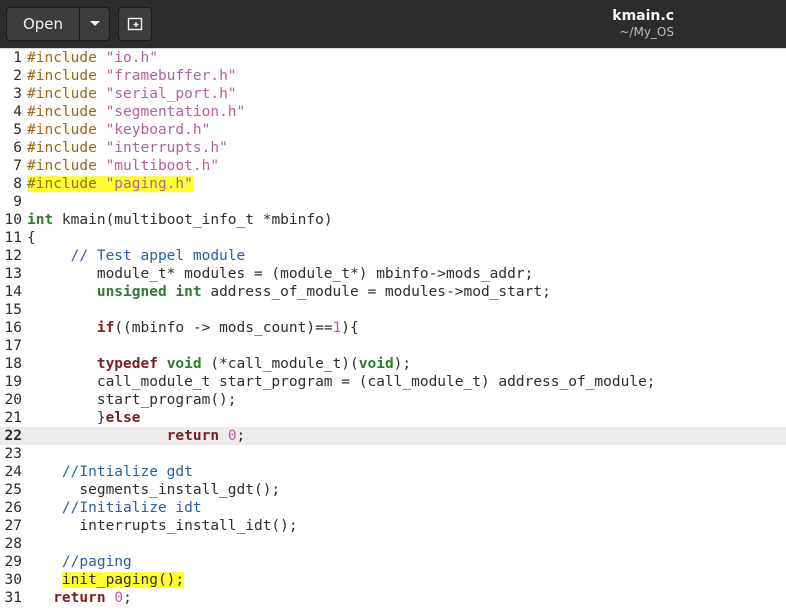 The width and height of the screenshot is (786, 610). I want to click on code-line: 2 #include "framebuffer.h", so click(393, 76).